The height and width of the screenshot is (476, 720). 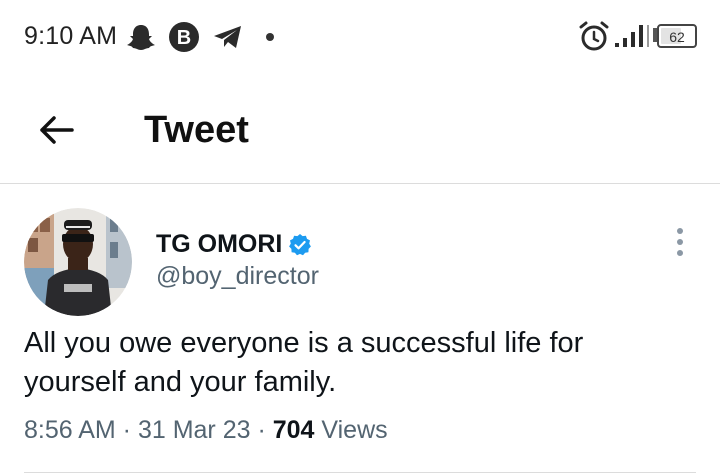 I want to click on verified-badge-icon, so click(x=300, y=244).